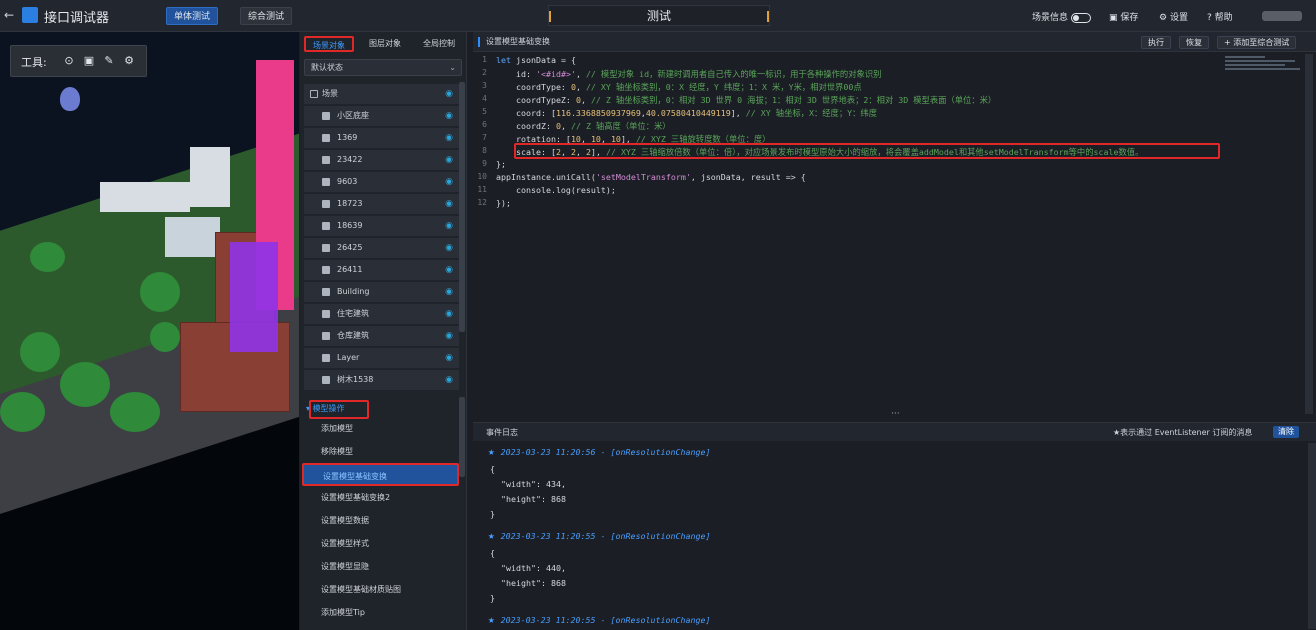  I want to click on pen-icon: ✎, so click(109, 61).